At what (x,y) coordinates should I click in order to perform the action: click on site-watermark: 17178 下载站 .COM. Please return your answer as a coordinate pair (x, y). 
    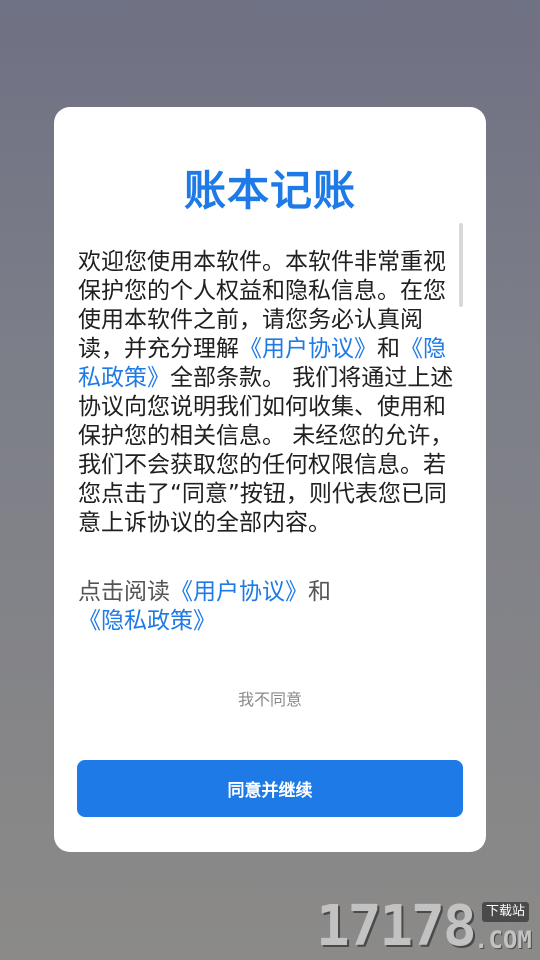
    Looking at the image, I should click on (427, 927).